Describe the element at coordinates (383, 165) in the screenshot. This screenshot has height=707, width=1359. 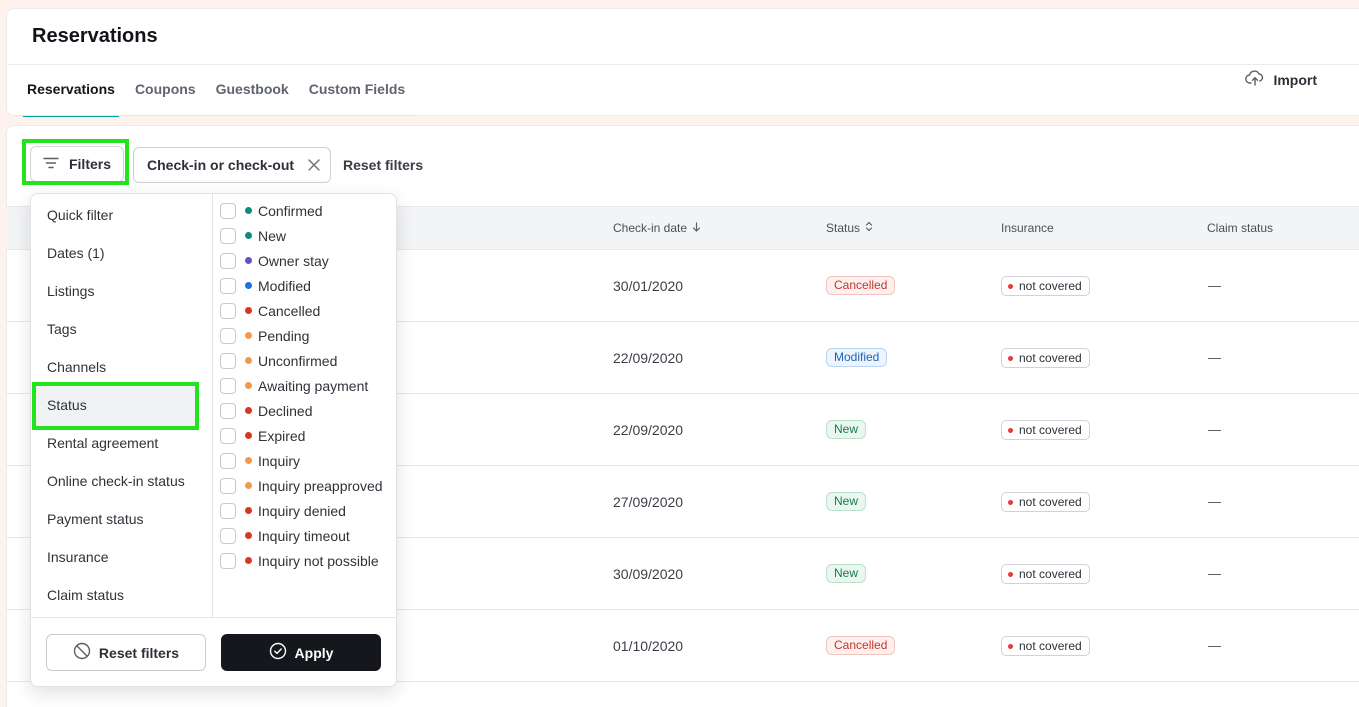
I see `reset-filters-link: Reset filters` at that location.